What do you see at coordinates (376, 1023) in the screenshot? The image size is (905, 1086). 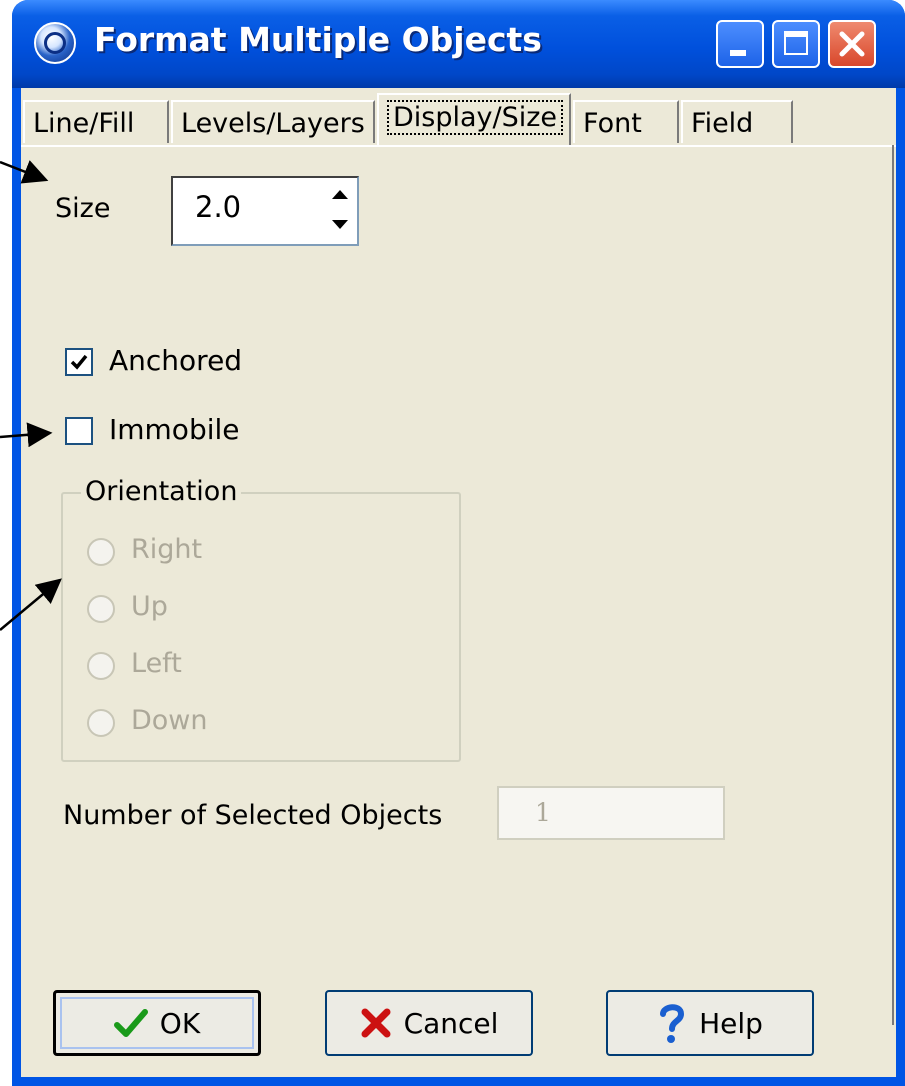 I see `red-x-icon` at bounding box center [376, 1023].